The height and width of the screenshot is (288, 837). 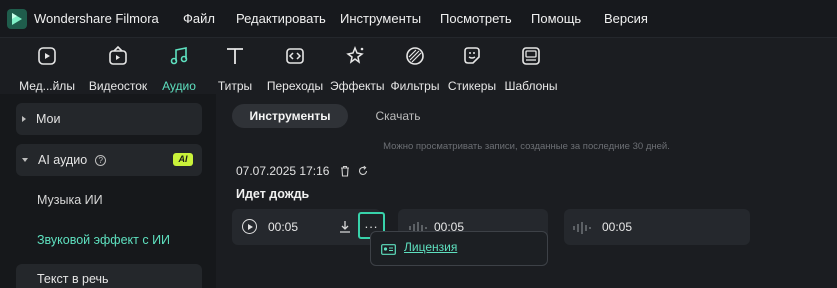 I want to click on ai-badge: AI, so click(x=183, y=159).